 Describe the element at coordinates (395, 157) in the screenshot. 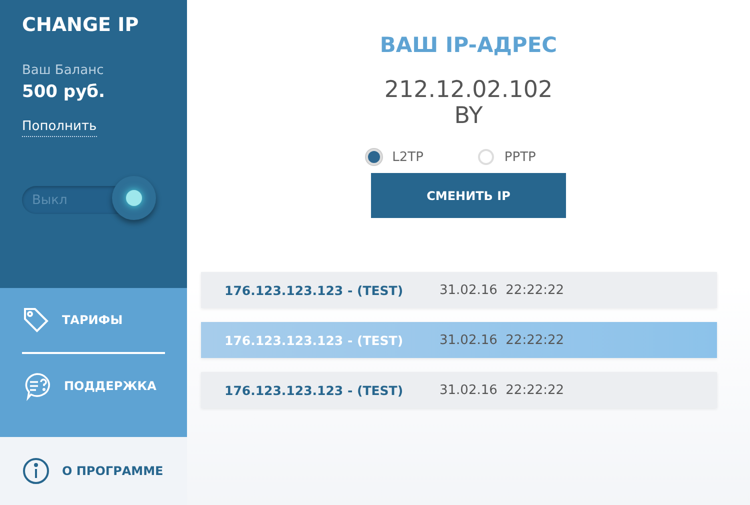

I see `protocol-radio: L2TP` at that location.